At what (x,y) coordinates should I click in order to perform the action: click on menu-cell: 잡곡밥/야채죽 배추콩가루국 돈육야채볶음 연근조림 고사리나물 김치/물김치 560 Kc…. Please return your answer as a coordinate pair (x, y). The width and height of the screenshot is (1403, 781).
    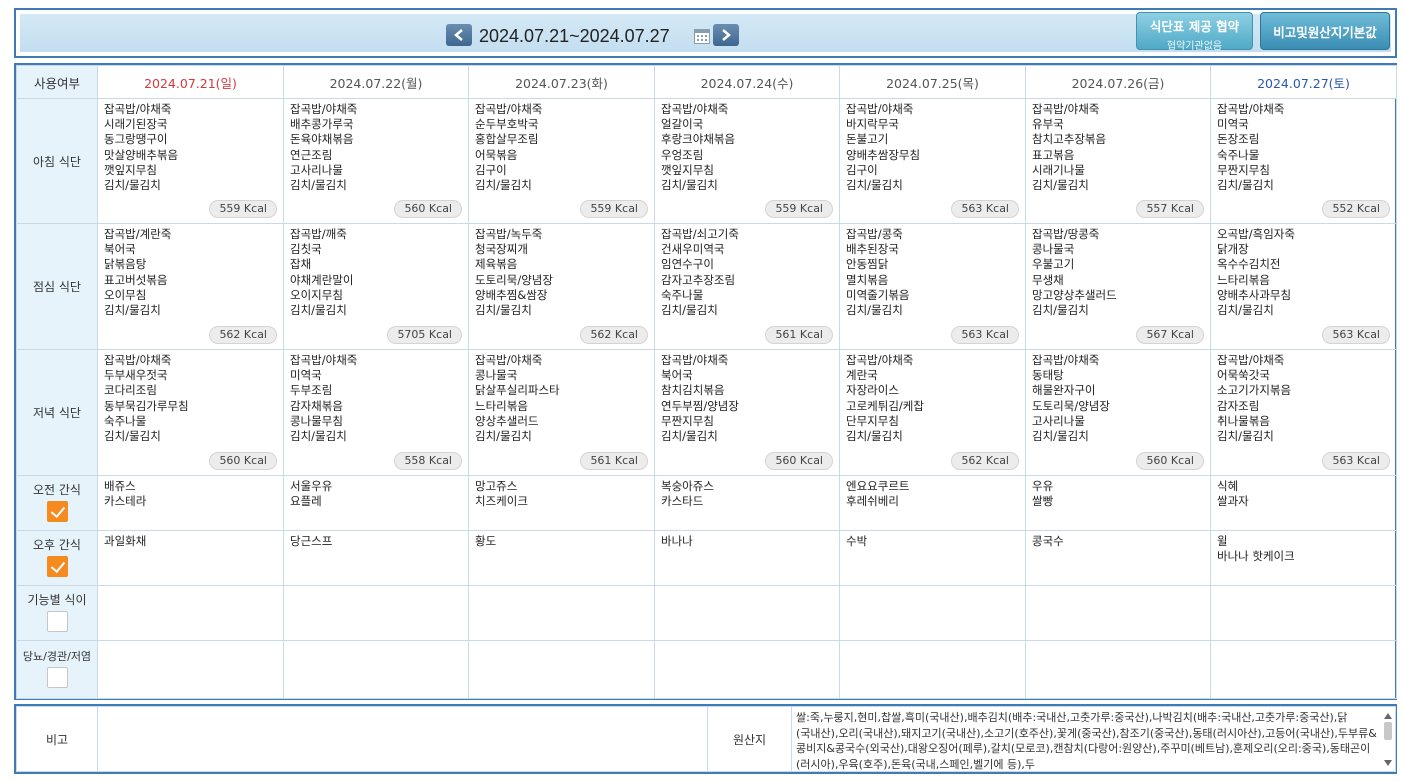
    Looking at the image, I should click on (376, 161).